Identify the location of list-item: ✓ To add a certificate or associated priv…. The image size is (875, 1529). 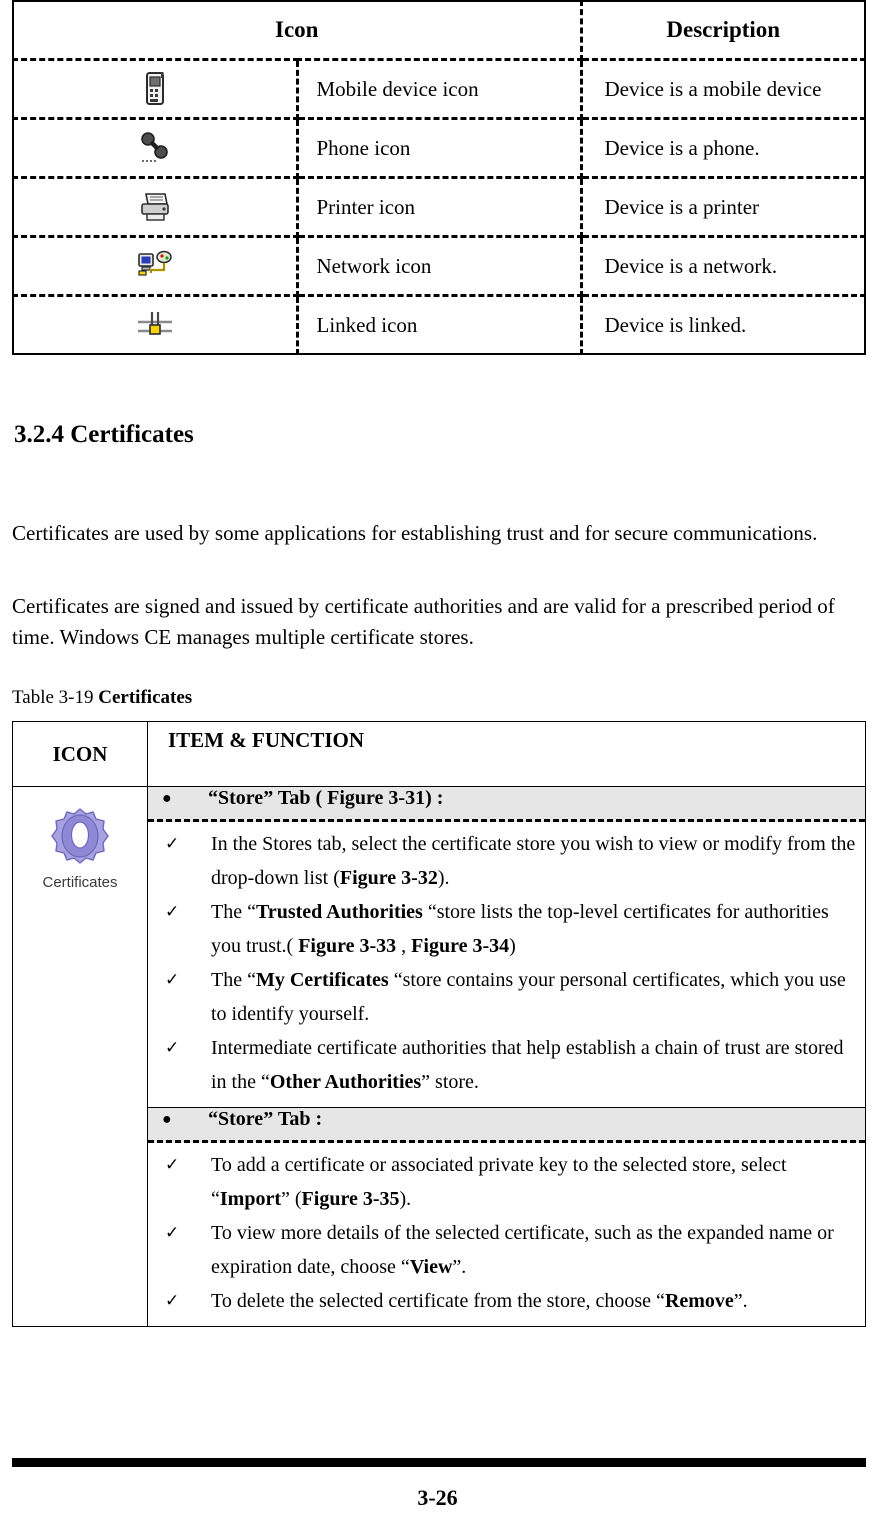
(509, 1182).